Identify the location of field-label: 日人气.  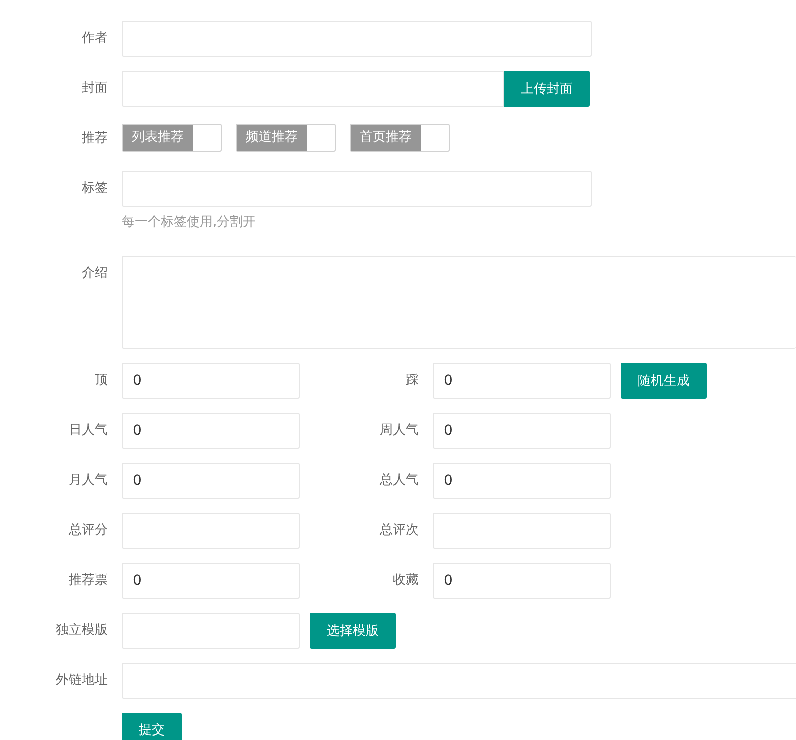
(88, 431).